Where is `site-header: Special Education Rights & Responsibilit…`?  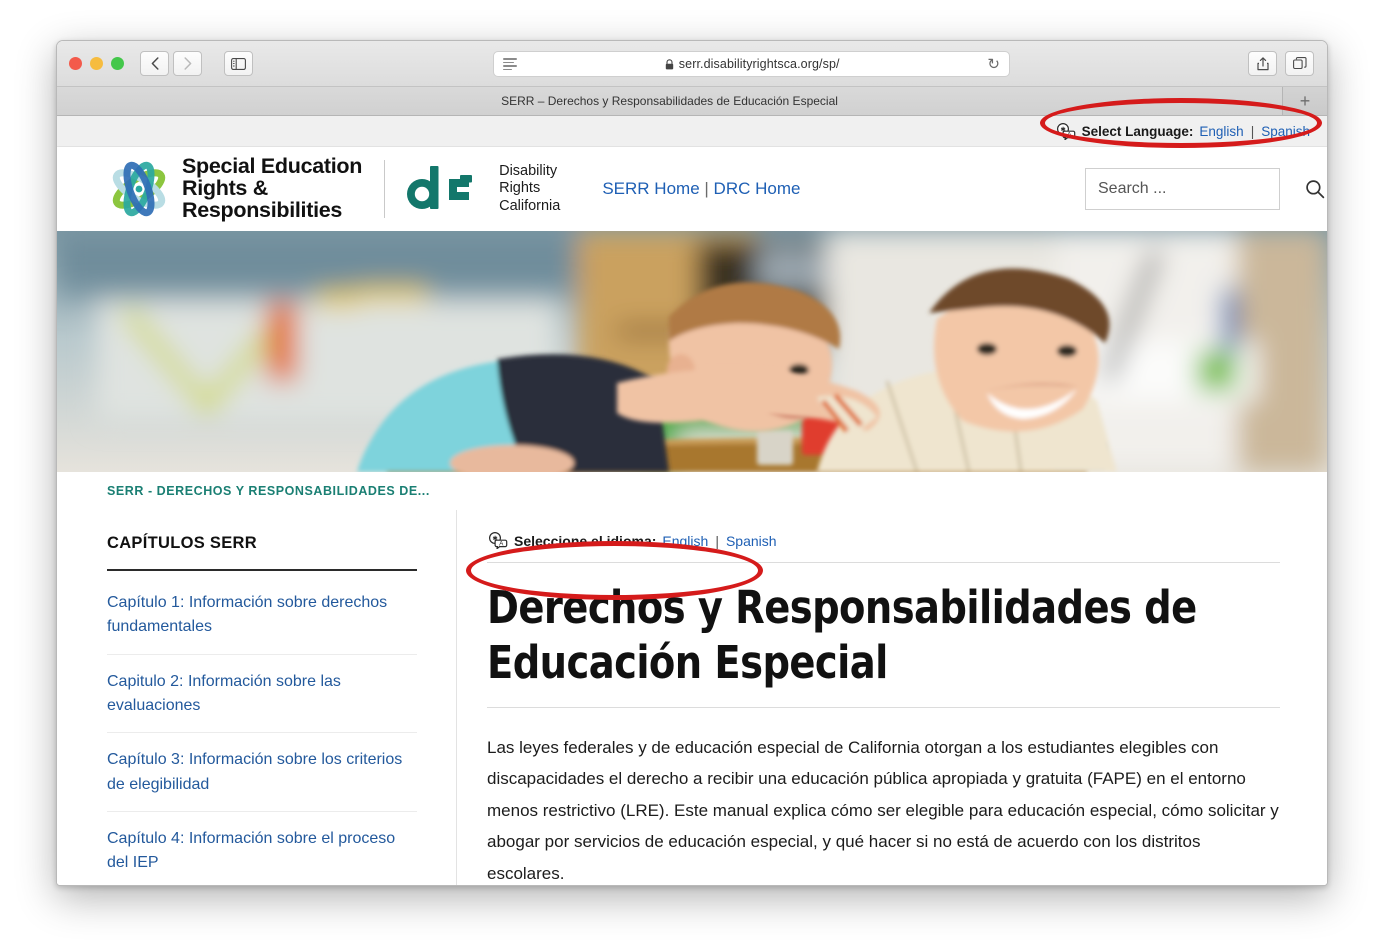
site-header: Special Education Rights & Responsibilit… is located at coordinates (692, 189).